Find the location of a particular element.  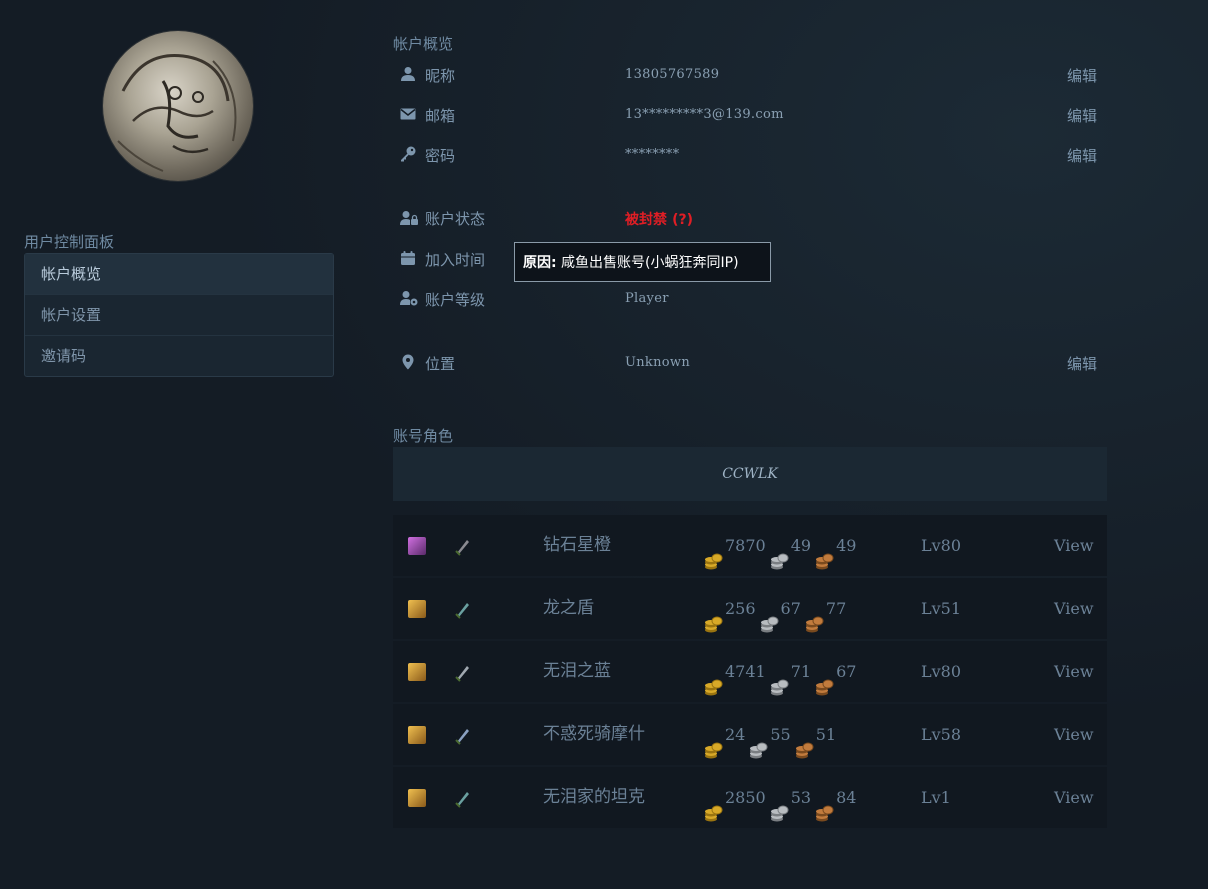

character-name: 龙之盾 is located at coordinates (568, 608).